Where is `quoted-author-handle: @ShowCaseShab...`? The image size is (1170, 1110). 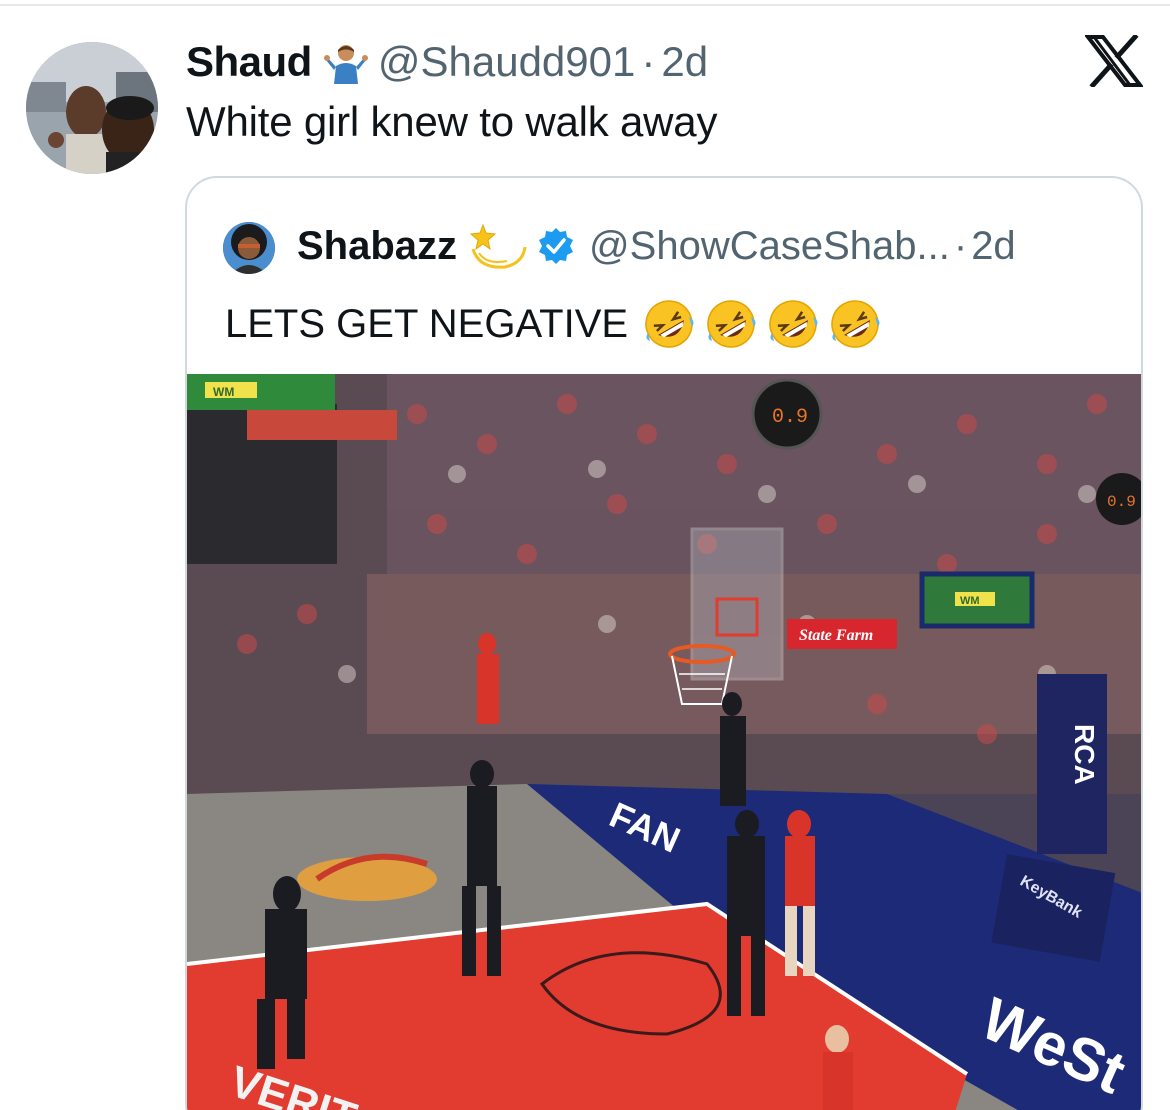
quoted-author-handle: @ShowCaseShab... is located at coordinates (769, 246).